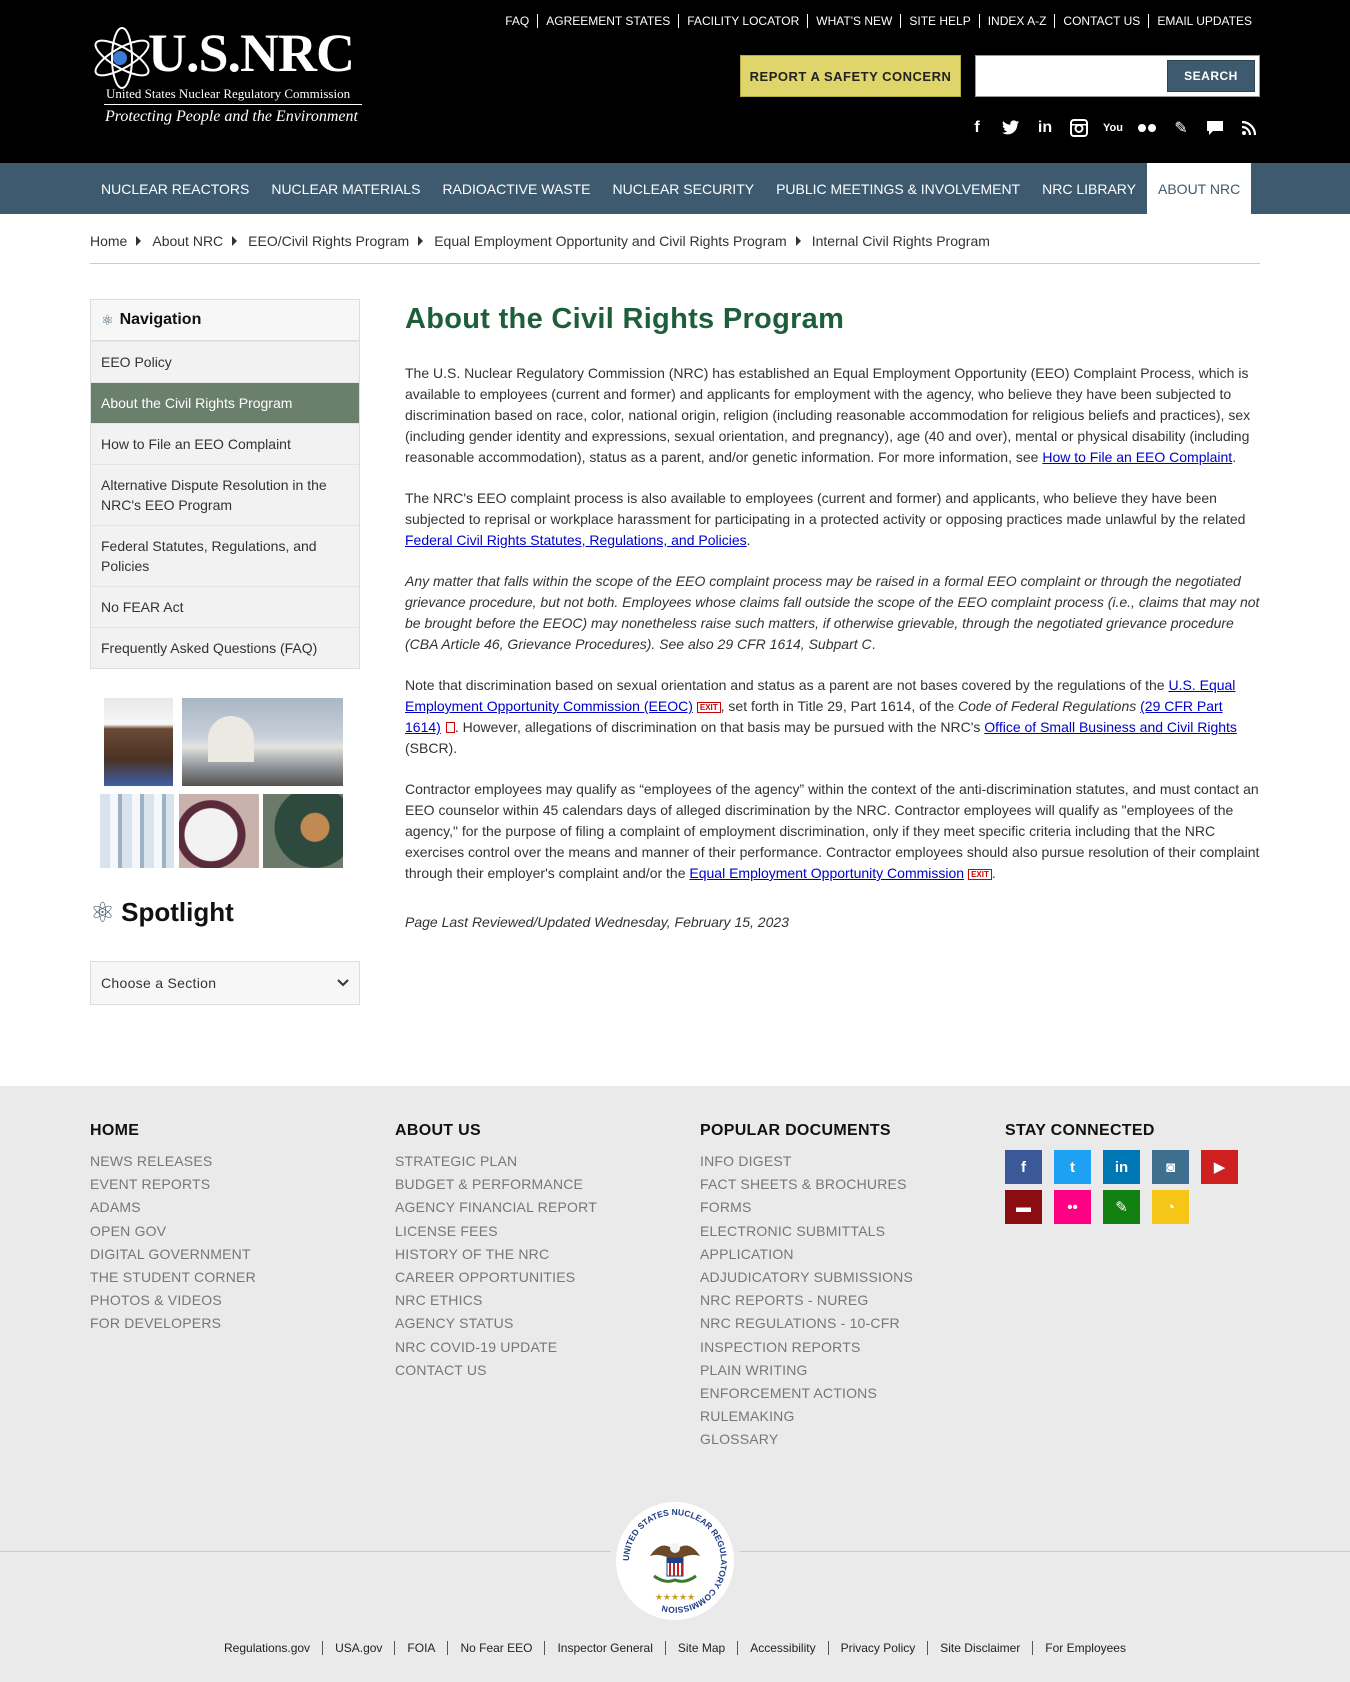 Image resolution: width=1350 pixels, height=1682 pixels. What do you see at coordinates (1047, 706) in the screenshot?
I see `cfr-title: Code of Federal Regulations` at bounding box center [1047, 706].